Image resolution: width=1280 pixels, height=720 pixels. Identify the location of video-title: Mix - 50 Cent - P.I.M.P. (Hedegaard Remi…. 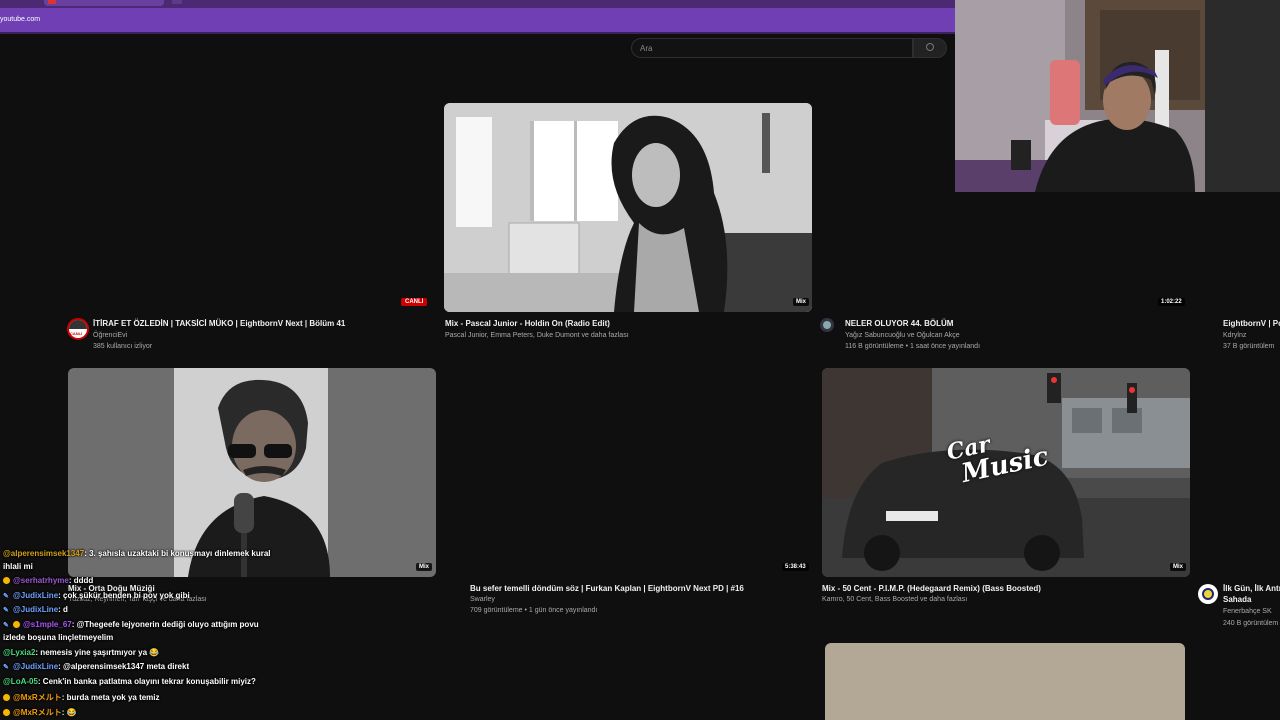
(931, 588).